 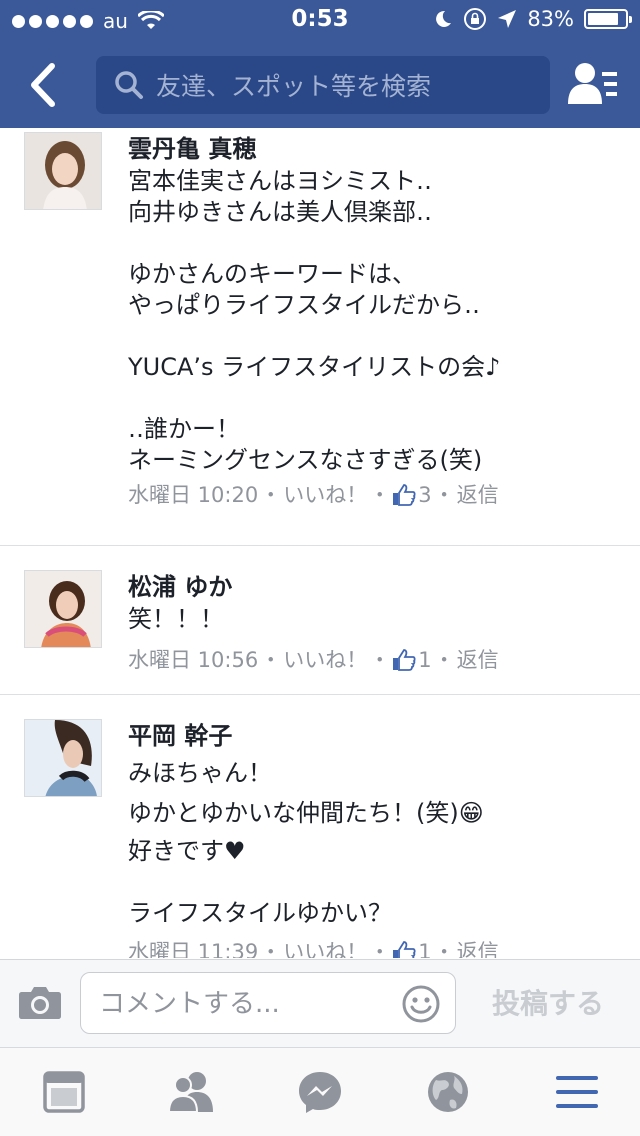 What do you see at coordinates (244, 1004) in the screenshot?
I see `comment-input` at bounding box center [244, 1004].